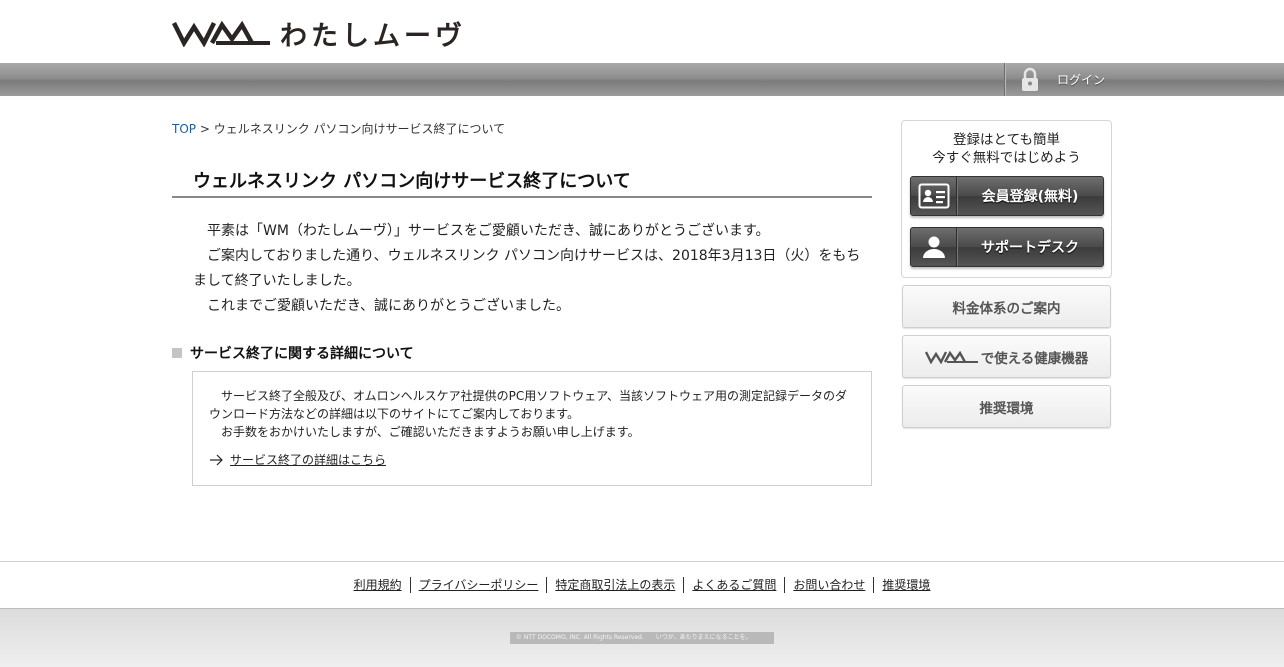 The width and height of the screenshot is (1284, 667). What do you see at coordinates (177, 353) in the screenshot?
I see `square-bullet-icon` at bounding box center [177, 353].